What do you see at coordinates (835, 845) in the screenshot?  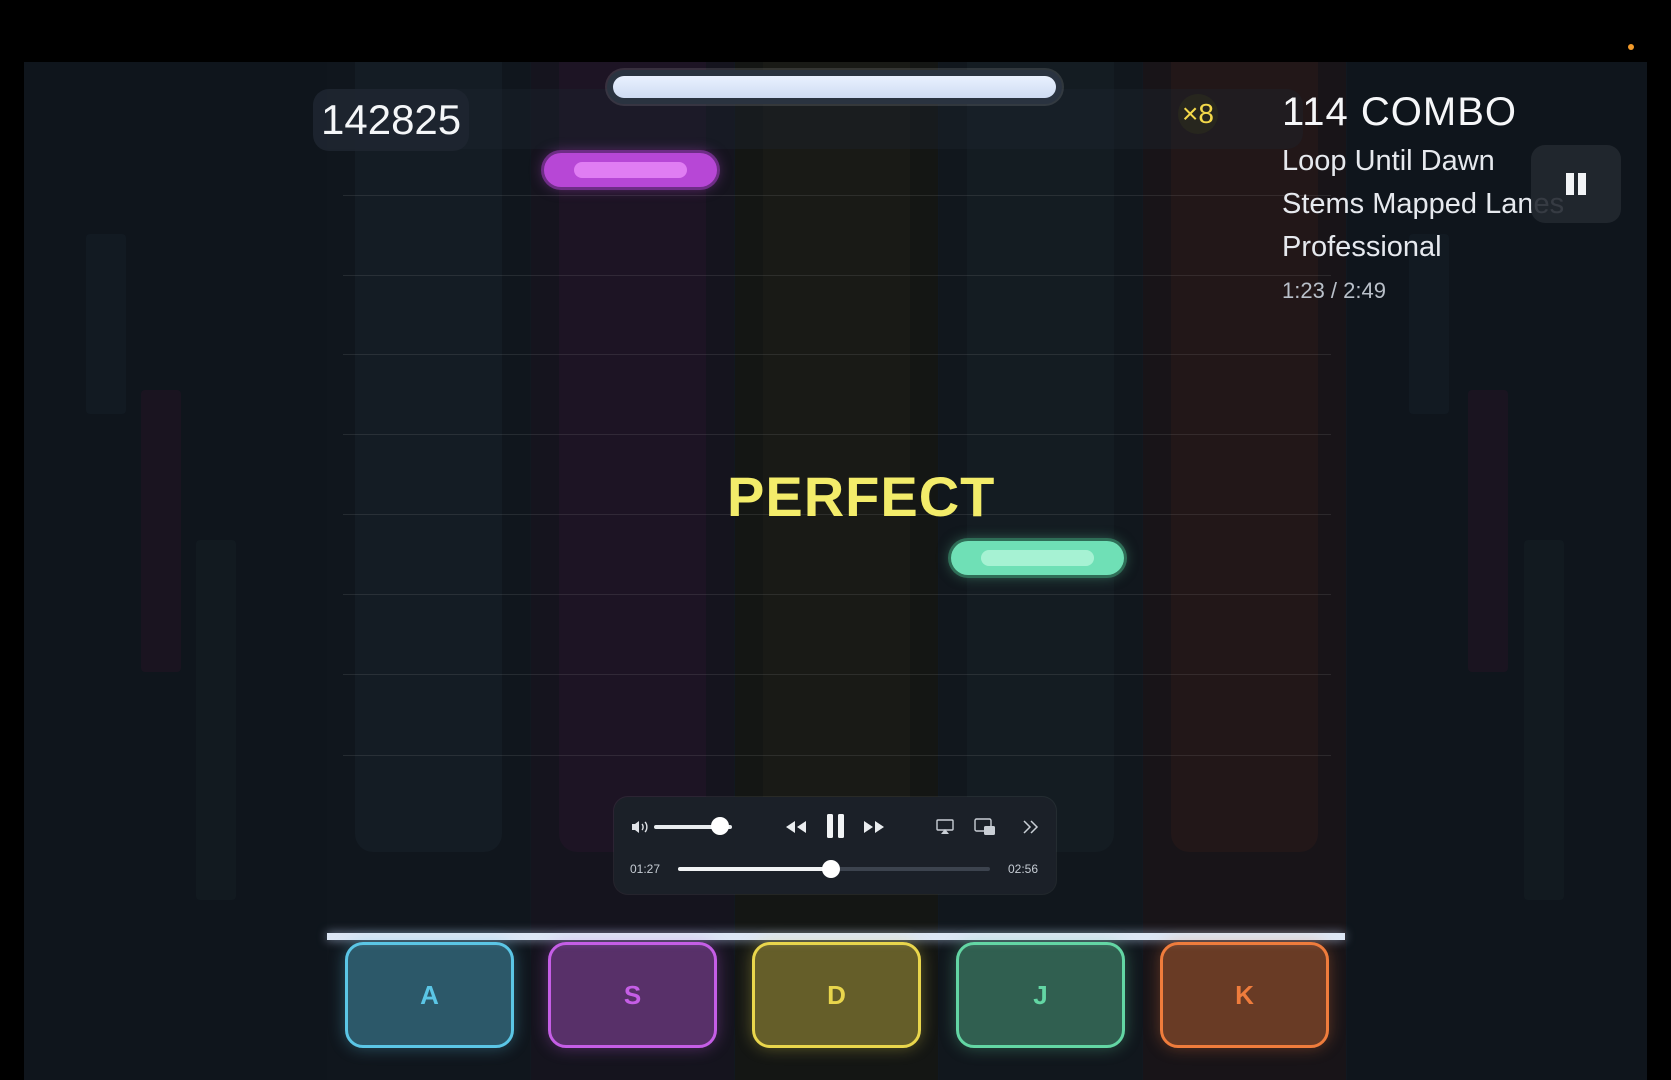 I see `media-player: 01:27 02:56` at bounding box center [835, 845].